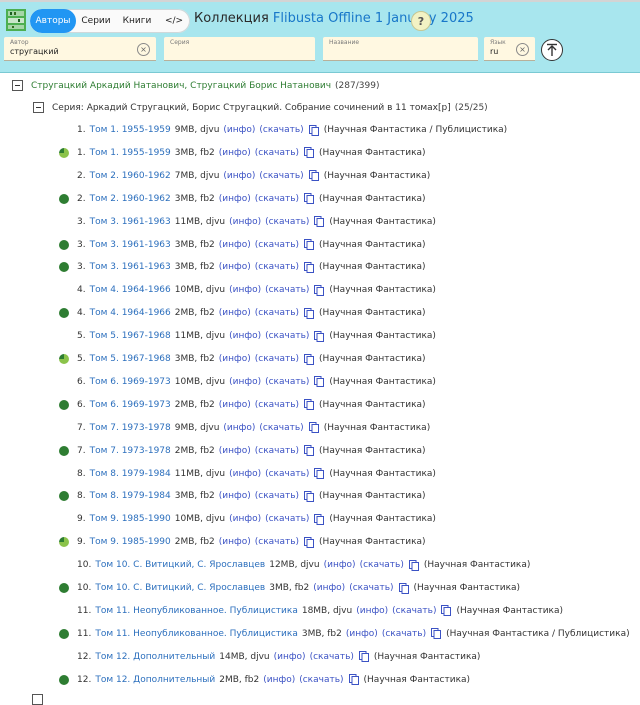 This screenshot has width=640, height=705. What do you see at coordinates (494, 51) in the screenshot?
I see `lang-field-value: ru` at bounding box center [494, 51].